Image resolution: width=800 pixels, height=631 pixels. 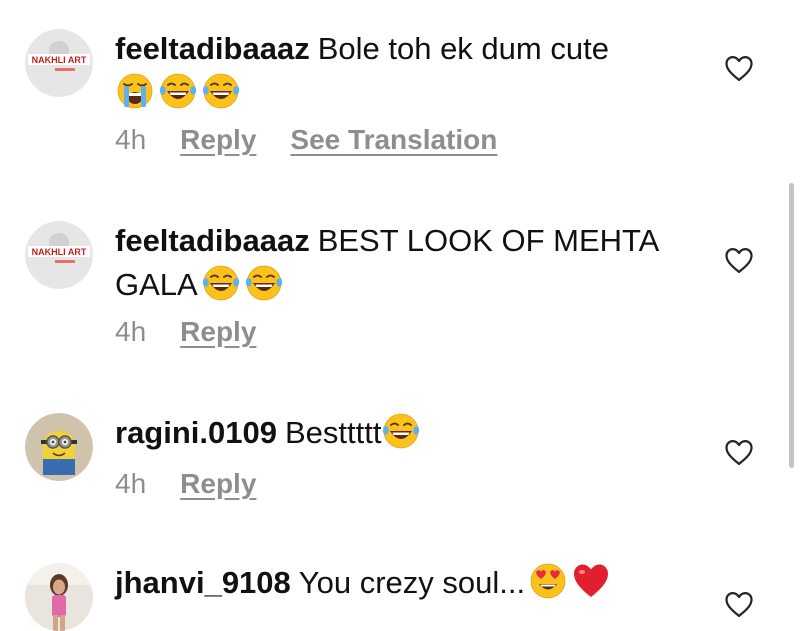 I want to click on smiling-face-with-heart-eyes-icon, so click(x=548, y=581).